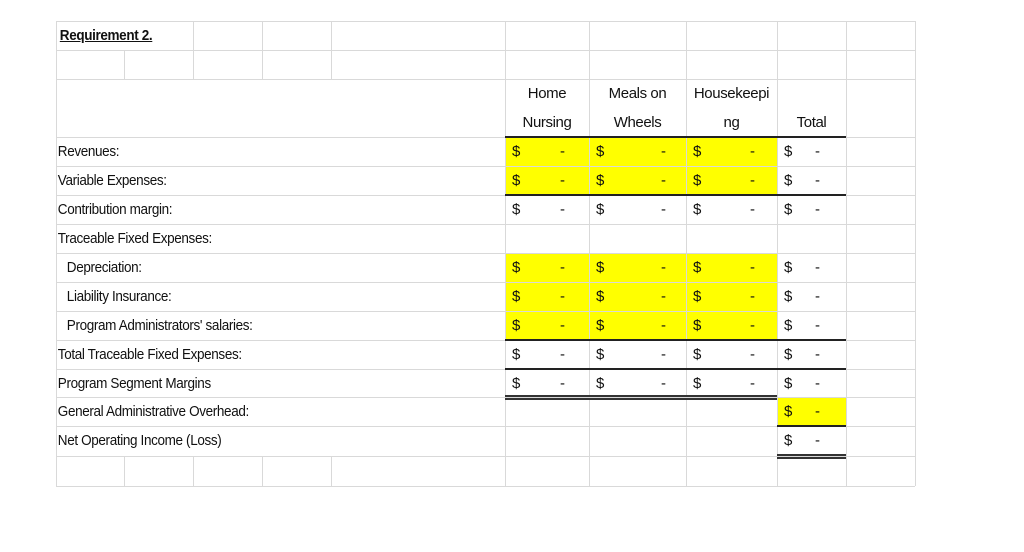 The height and width of the screenshot is (552, 1024). What do you see at coordinates (104, 267) in the screenshot?
I see `row-label: Depreciation:` at bounding box center [104, 267].